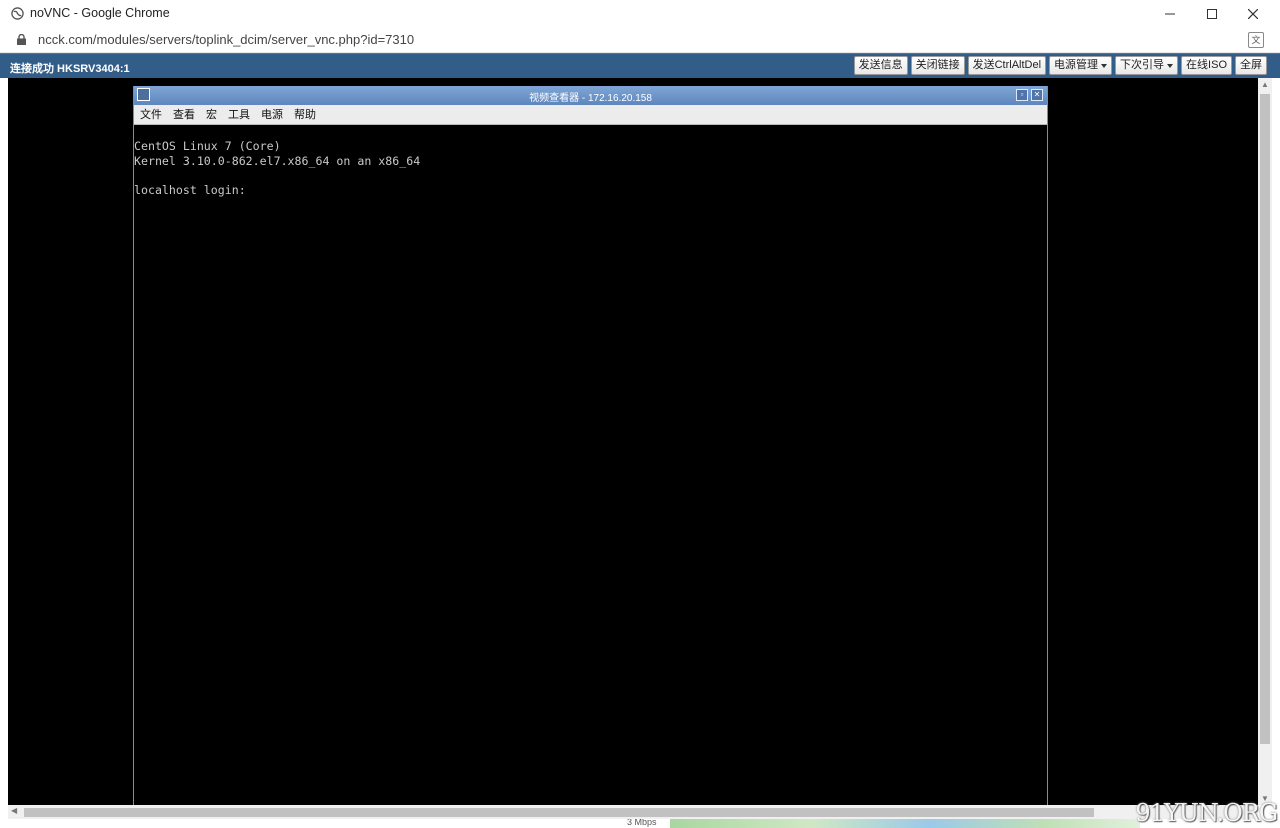 This screenshot has width=1280, height=828. I want to click on scroll-left-icon: ◀, so click(14, 810).